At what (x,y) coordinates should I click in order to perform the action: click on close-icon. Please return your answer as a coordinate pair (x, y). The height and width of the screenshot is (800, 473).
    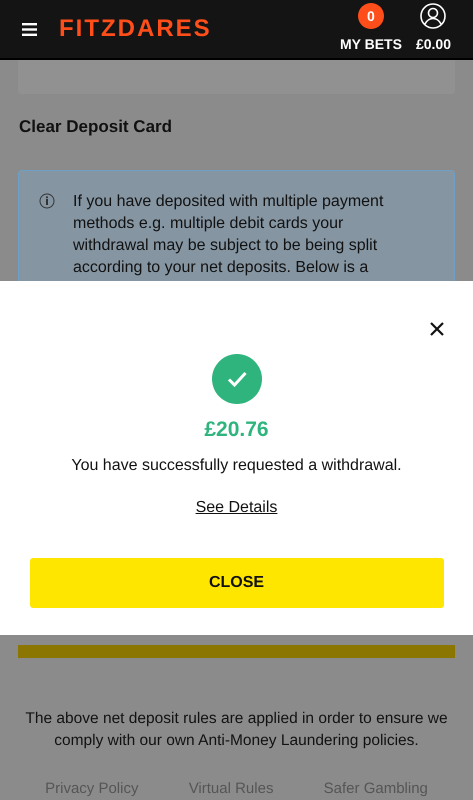
    Looking at the image, I should click on (437, 329).